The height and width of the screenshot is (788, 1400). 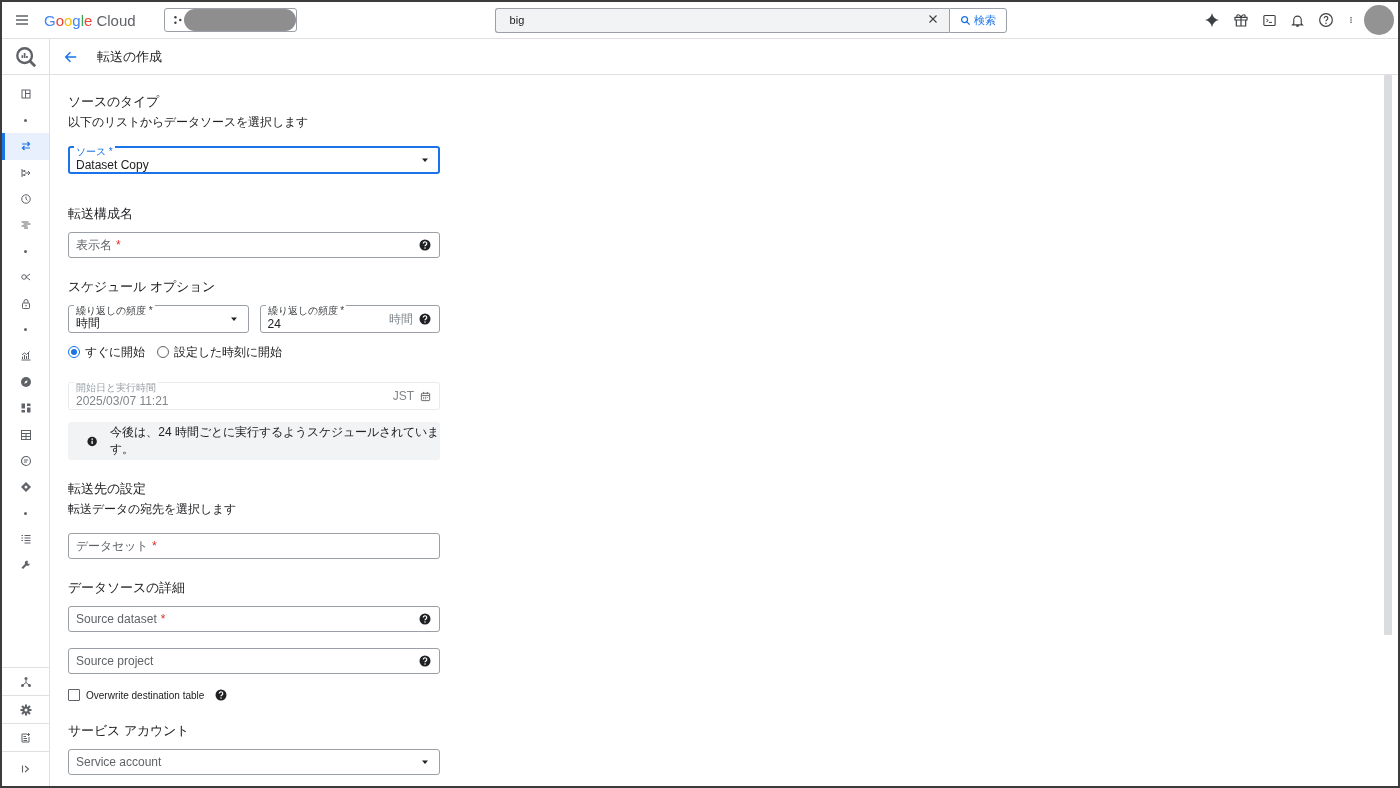 What do you see at coordinates (25, 408) in the screenshot?
I see `dashboard-icon` at bounding box center [25, 408].